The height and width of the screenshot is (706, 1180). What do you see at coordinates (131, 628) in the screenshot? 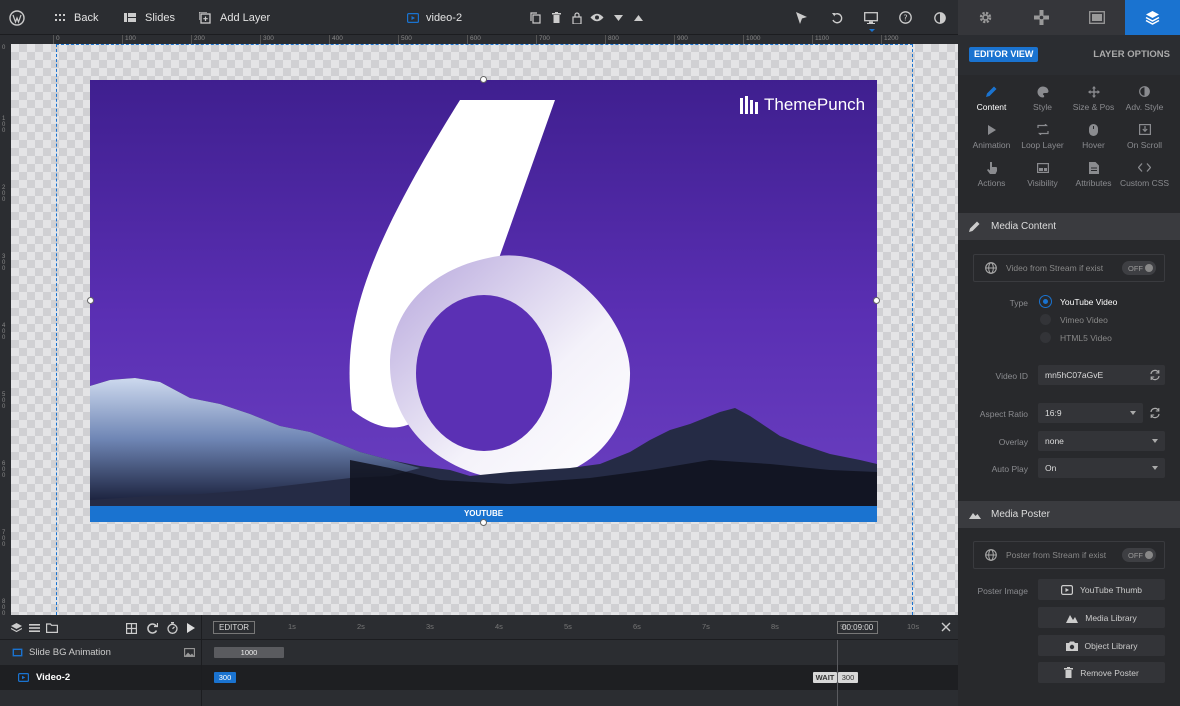
I see `grid-view-icon` at bounding box center [131, 628].